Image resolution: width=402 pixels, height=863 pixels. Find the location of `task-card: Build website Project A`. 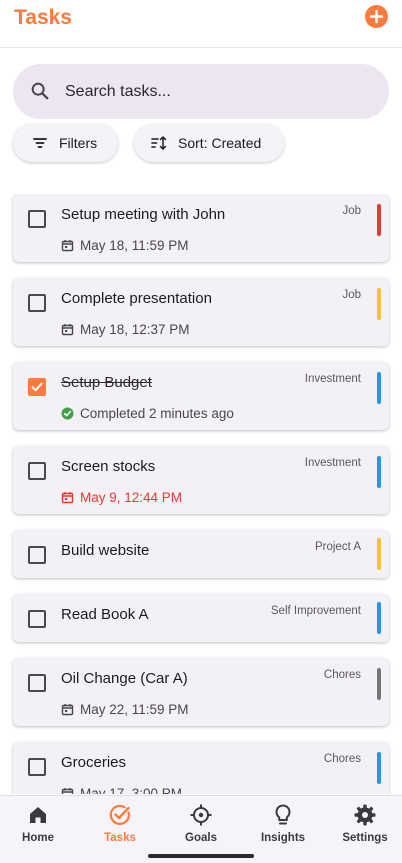

task-card: Build website Project A is located at coordinates (201, 554).